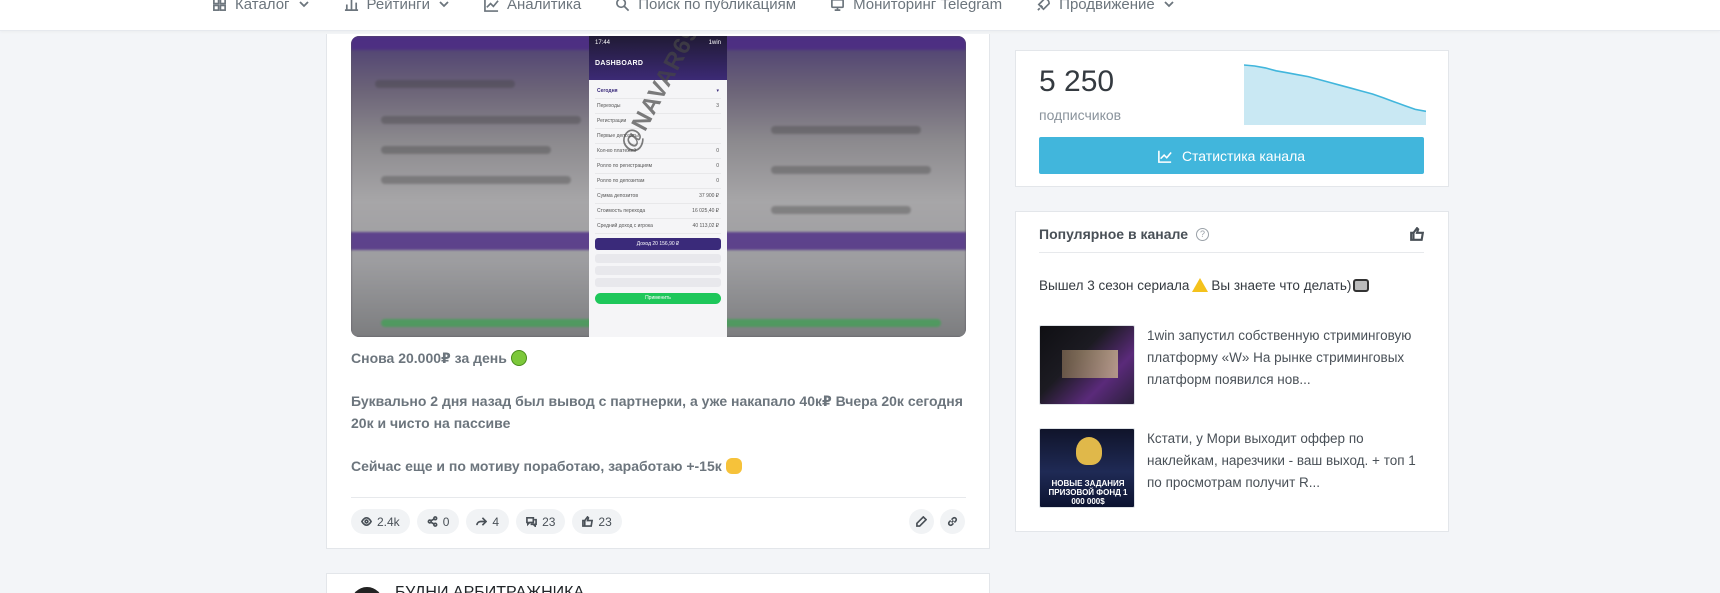  What do you see at coordinates (658, 358) in the screenshot?
I see `post-paragraph: Снова 20.000₽ за день` at bounding box center [658, 358].